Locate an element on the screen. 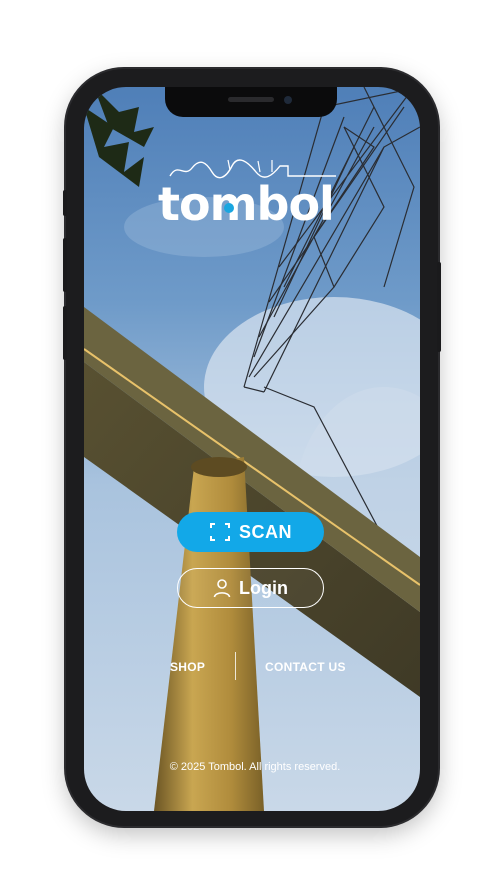 The width and height of the screenshot is (504, 896). scan-button: SCAN is located at coordinates (250, 532).